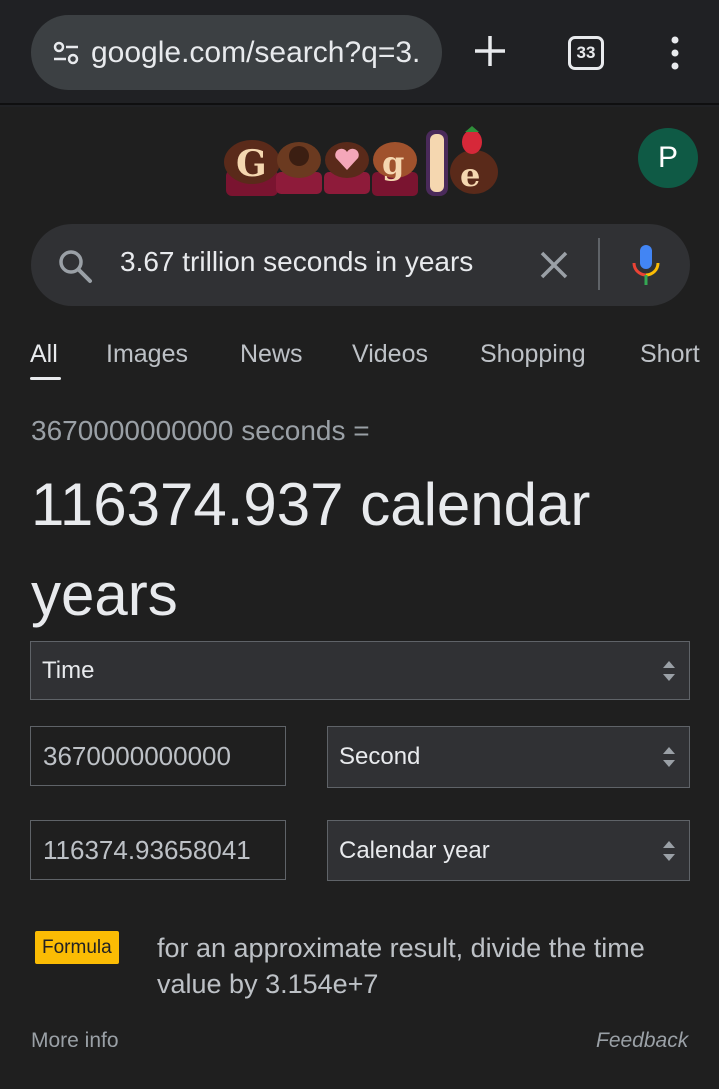  What do you see at coordinates (311, 549) in the screenshot?
I see `conversion-result: 116374.937 calendar years` at bounding box center [311, 549].